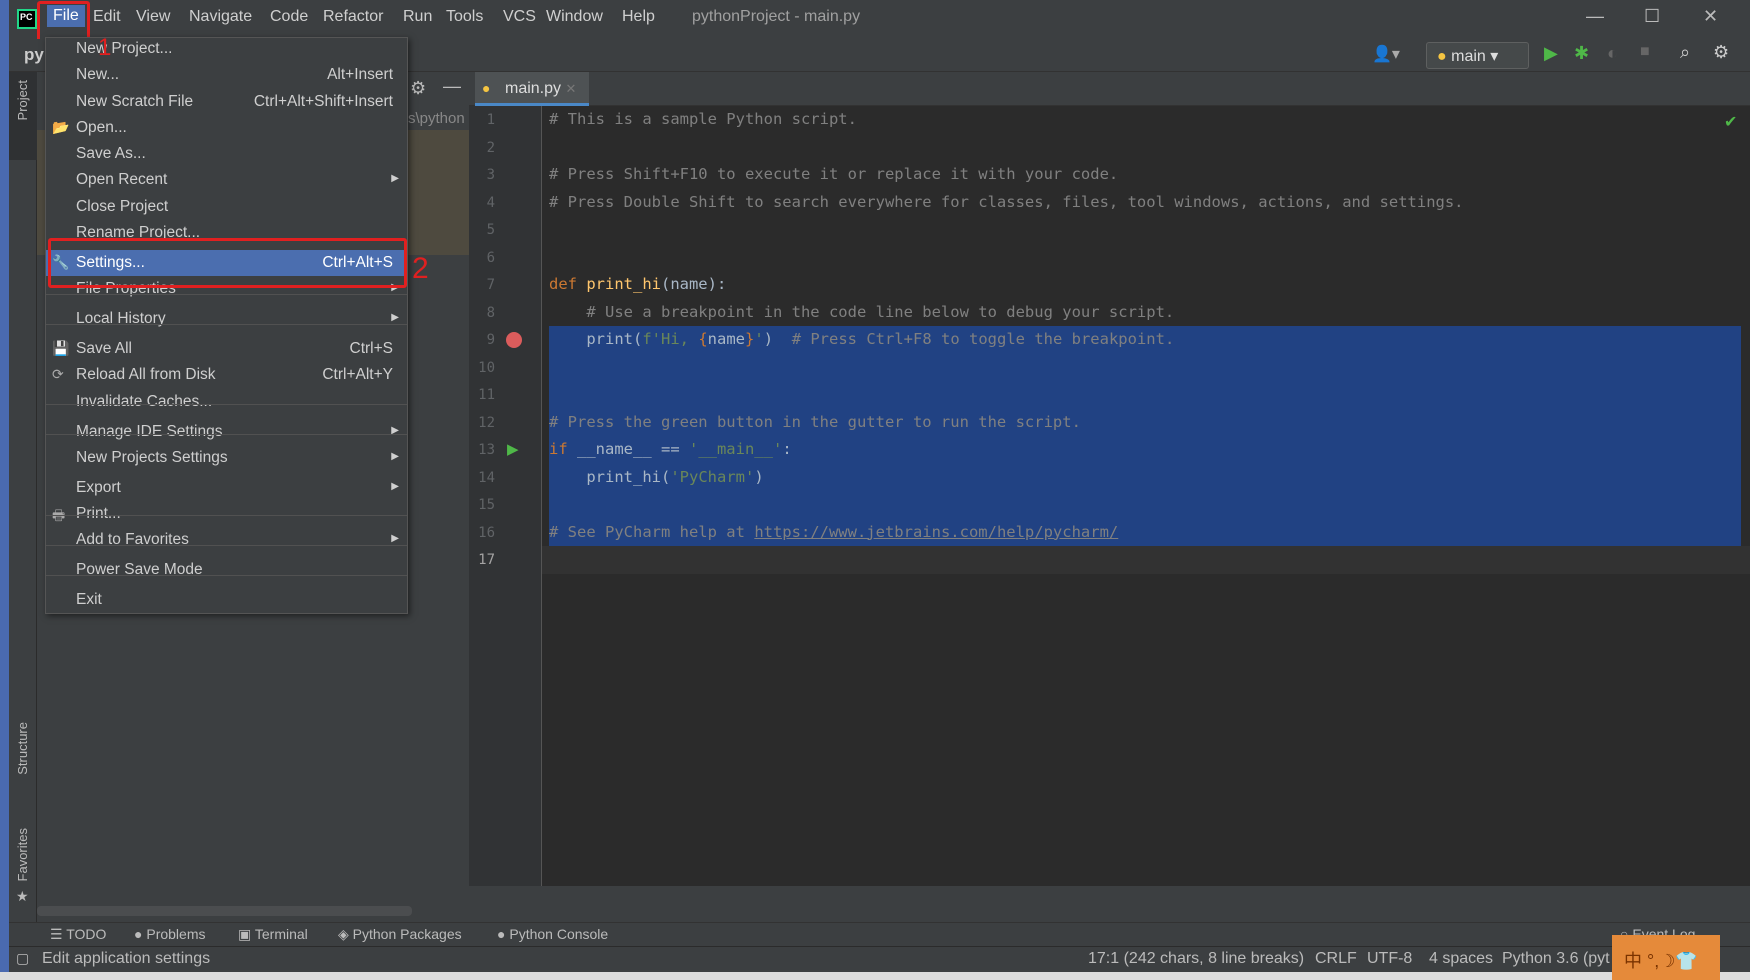  I want to click on python-interpreter: Python 3.6 (pyt, so click(1556, 959).